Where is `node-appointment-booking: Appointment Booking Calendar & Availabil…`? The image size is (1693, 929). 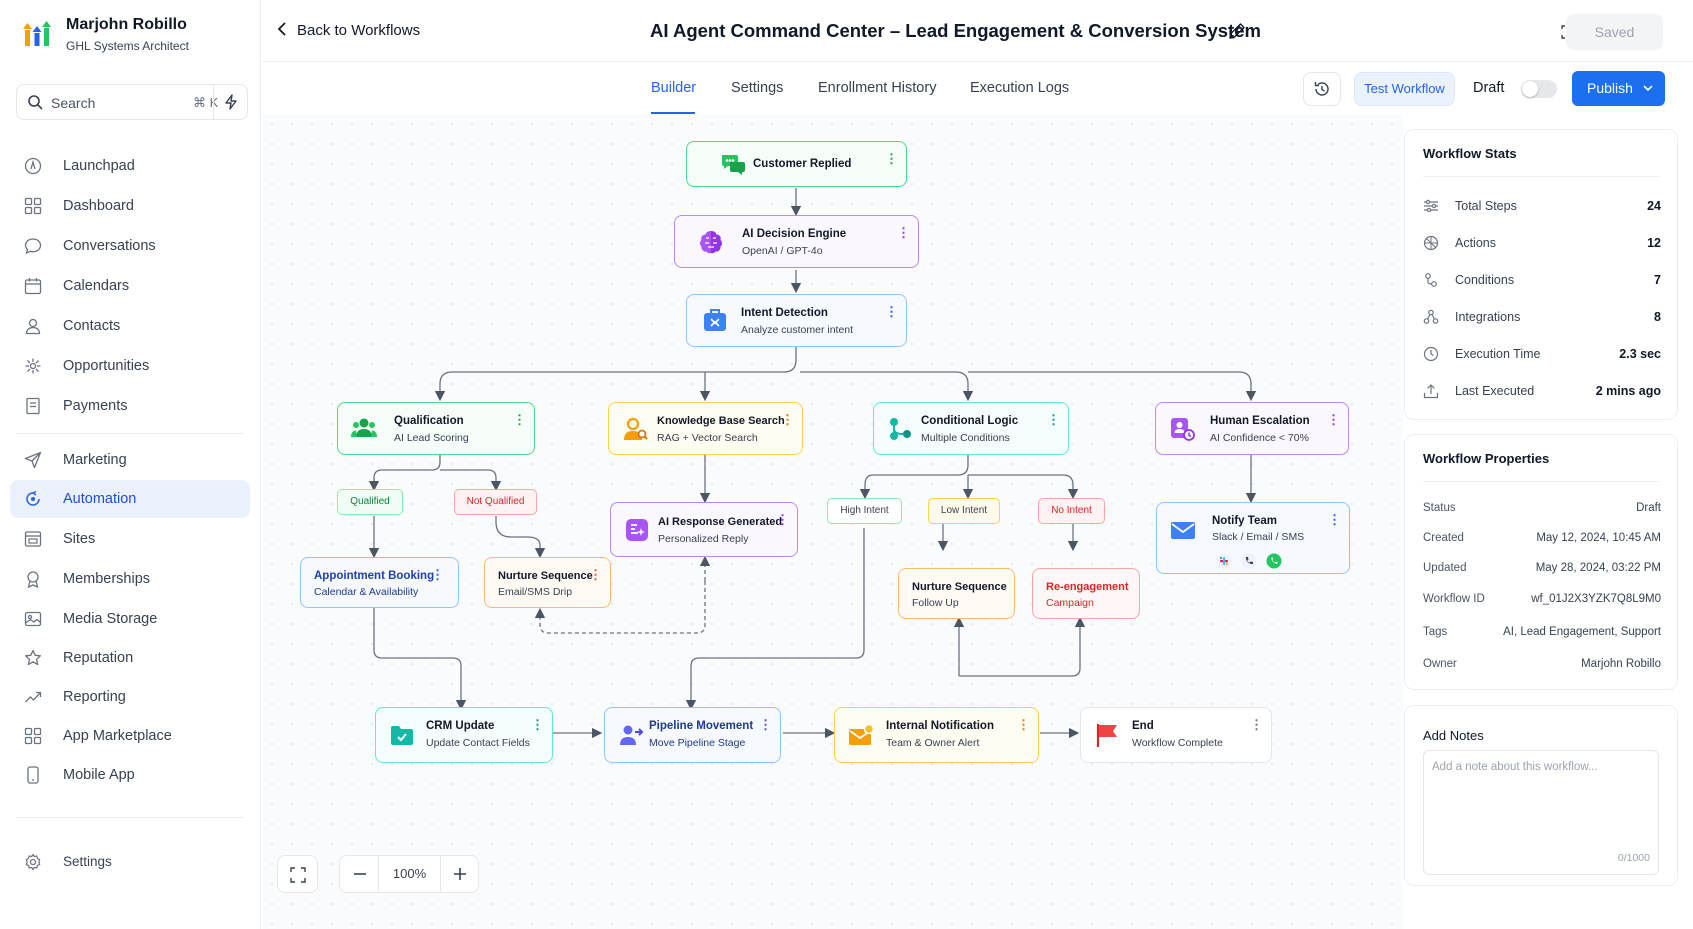 node-appointment-booking: Appointment Booking Calendar & Availabil… is located at coordinates (379, 582).